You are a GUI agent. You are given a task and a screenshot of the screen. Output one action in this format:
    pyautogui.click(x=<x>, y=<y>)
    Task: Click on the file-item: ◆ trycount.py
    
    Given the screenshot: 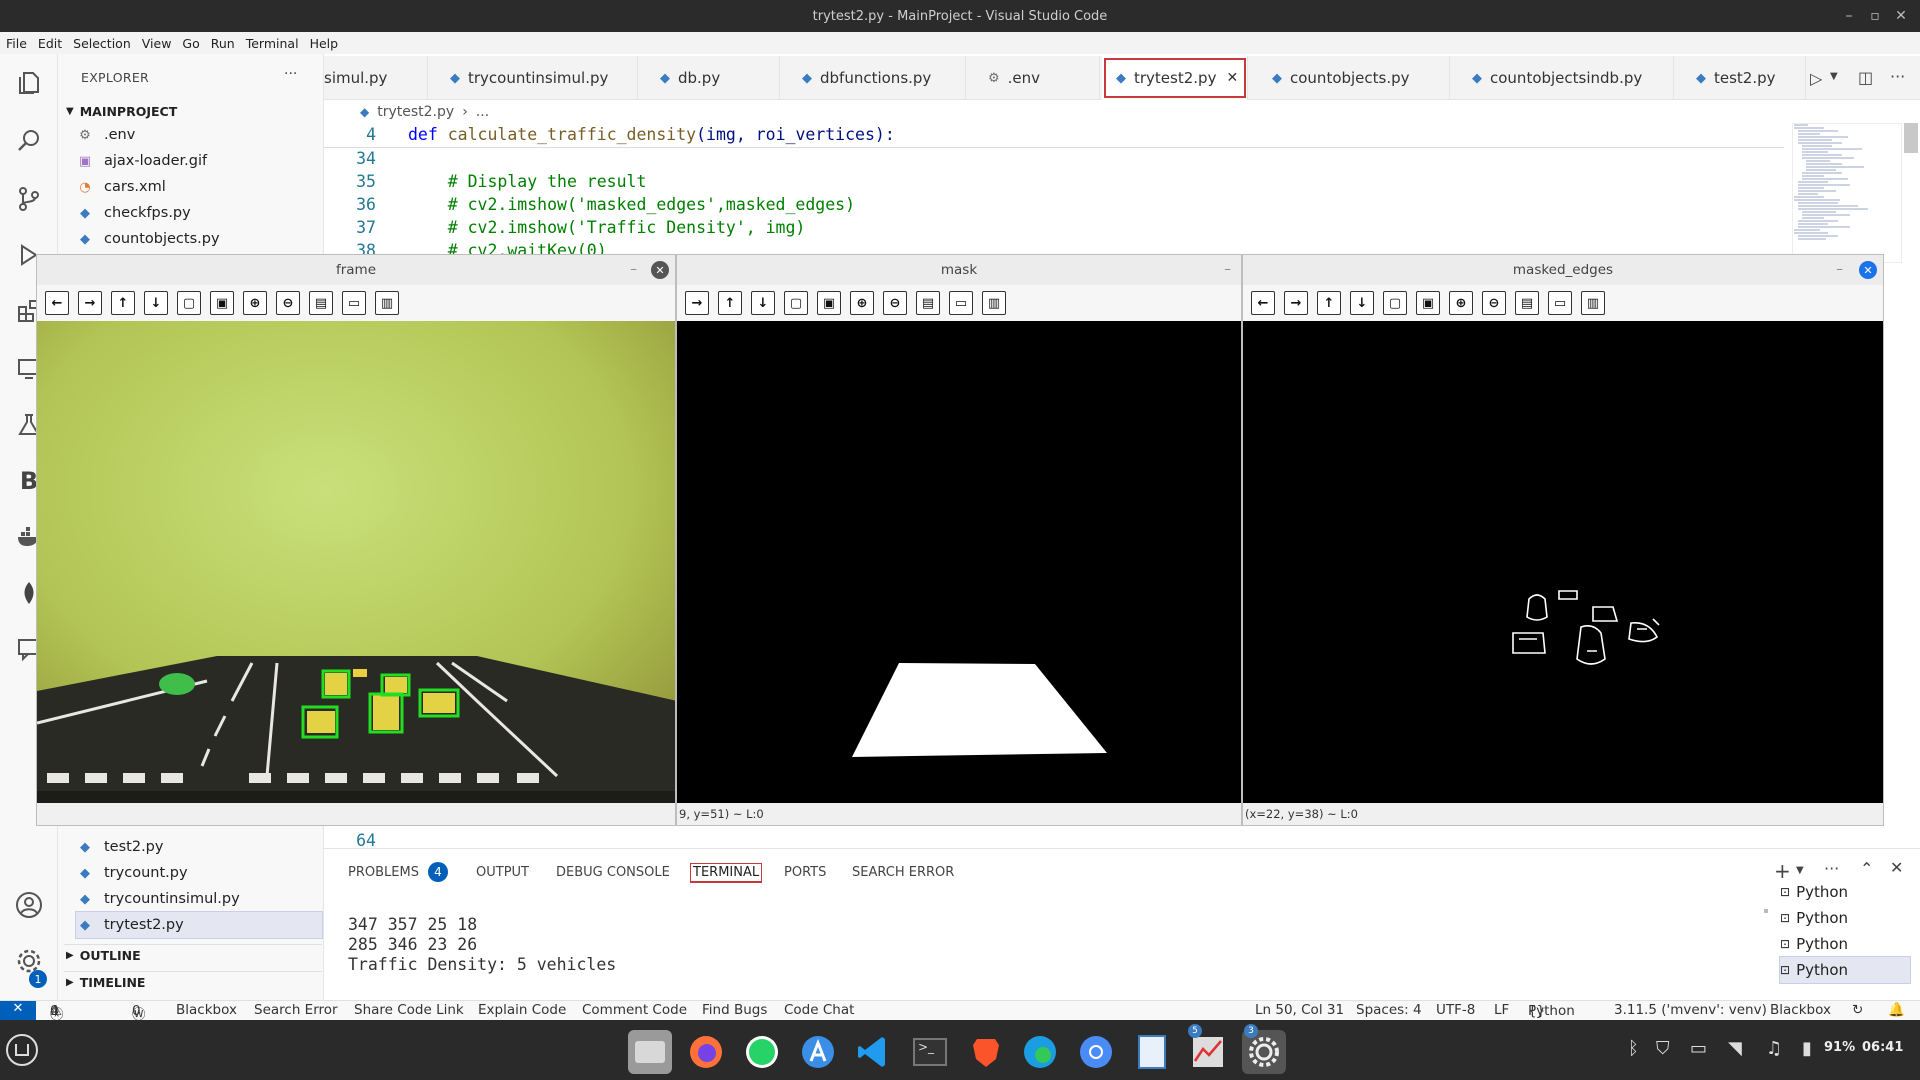 What is the action you would take?
    pyautogui.click(x=199, y=873)
    